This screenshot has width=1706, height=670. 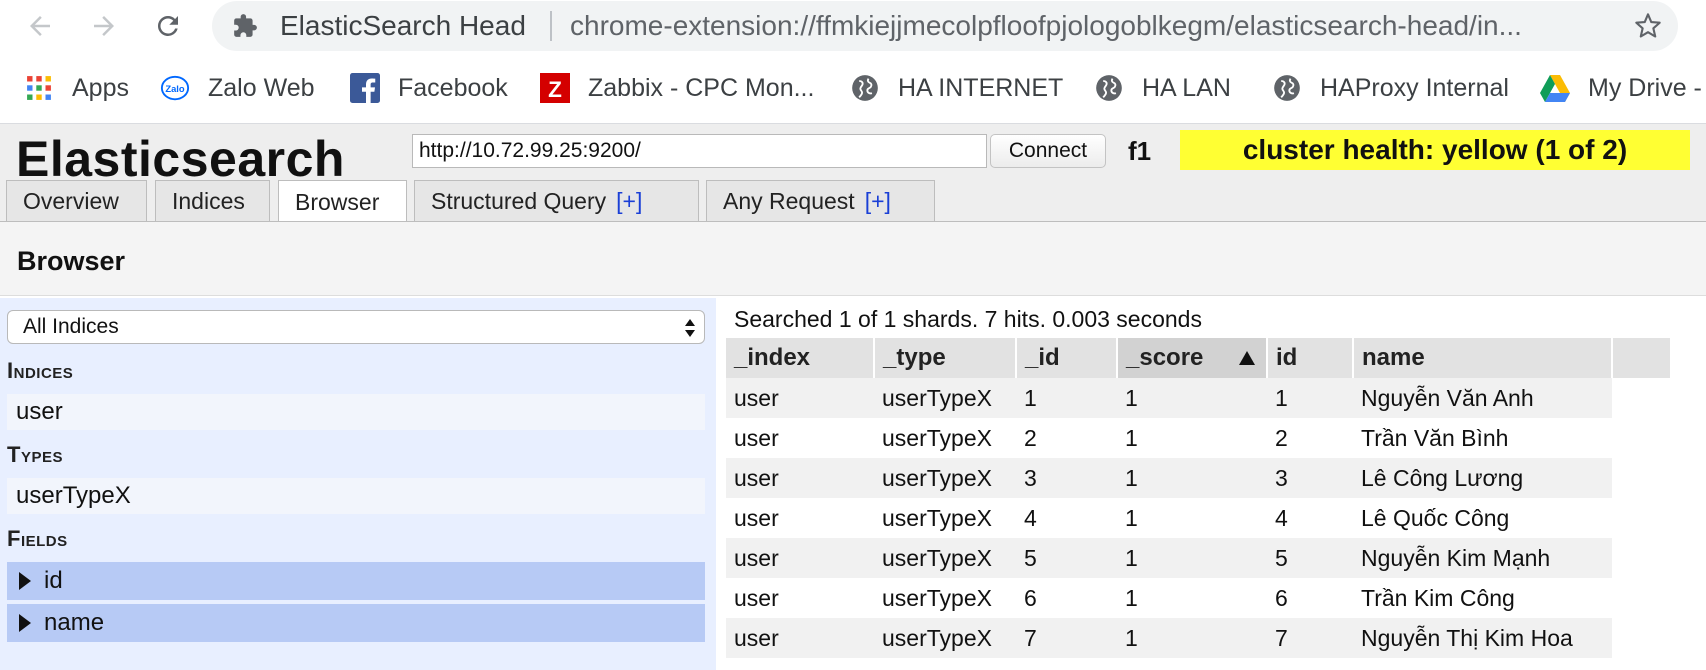 What do you see at coordinates (1048, 151) in the screenshot?
I see `connect-button: Connect` at bounding box center [1048, 151].